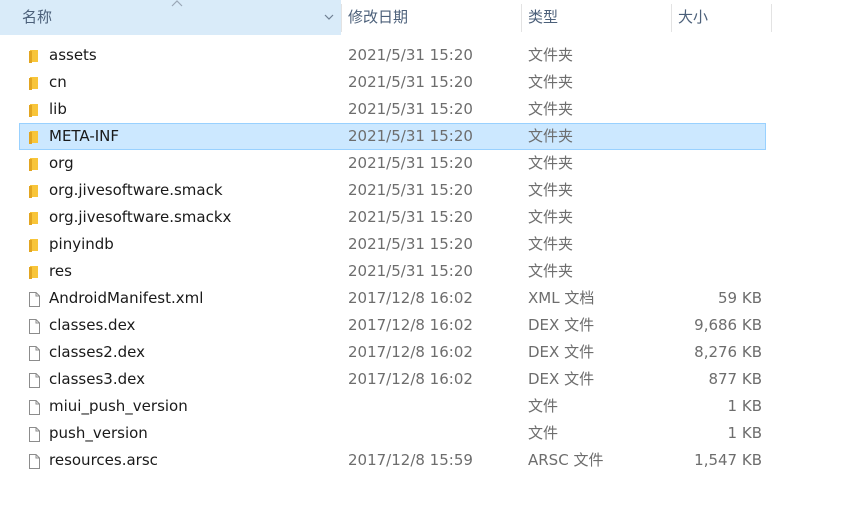 Image resolution: width=845 pixels, height=512 pixels. What do you see at coordinates (728, 460) in the screenshot?
I see `file-size: 1,547 KB` at bounding box center [728, 460].